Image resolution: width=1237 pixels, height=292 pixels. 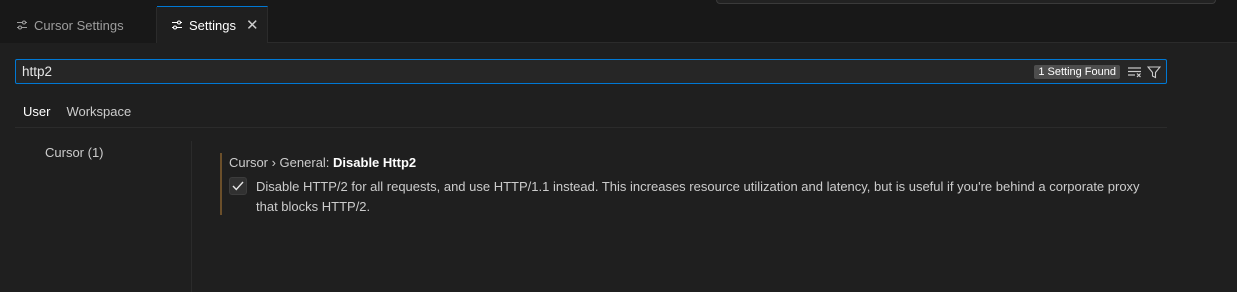 What do you see at coordinates (221, 184) in the screenshot?
I see `modified-indicator` at bounding box center [221, 184].